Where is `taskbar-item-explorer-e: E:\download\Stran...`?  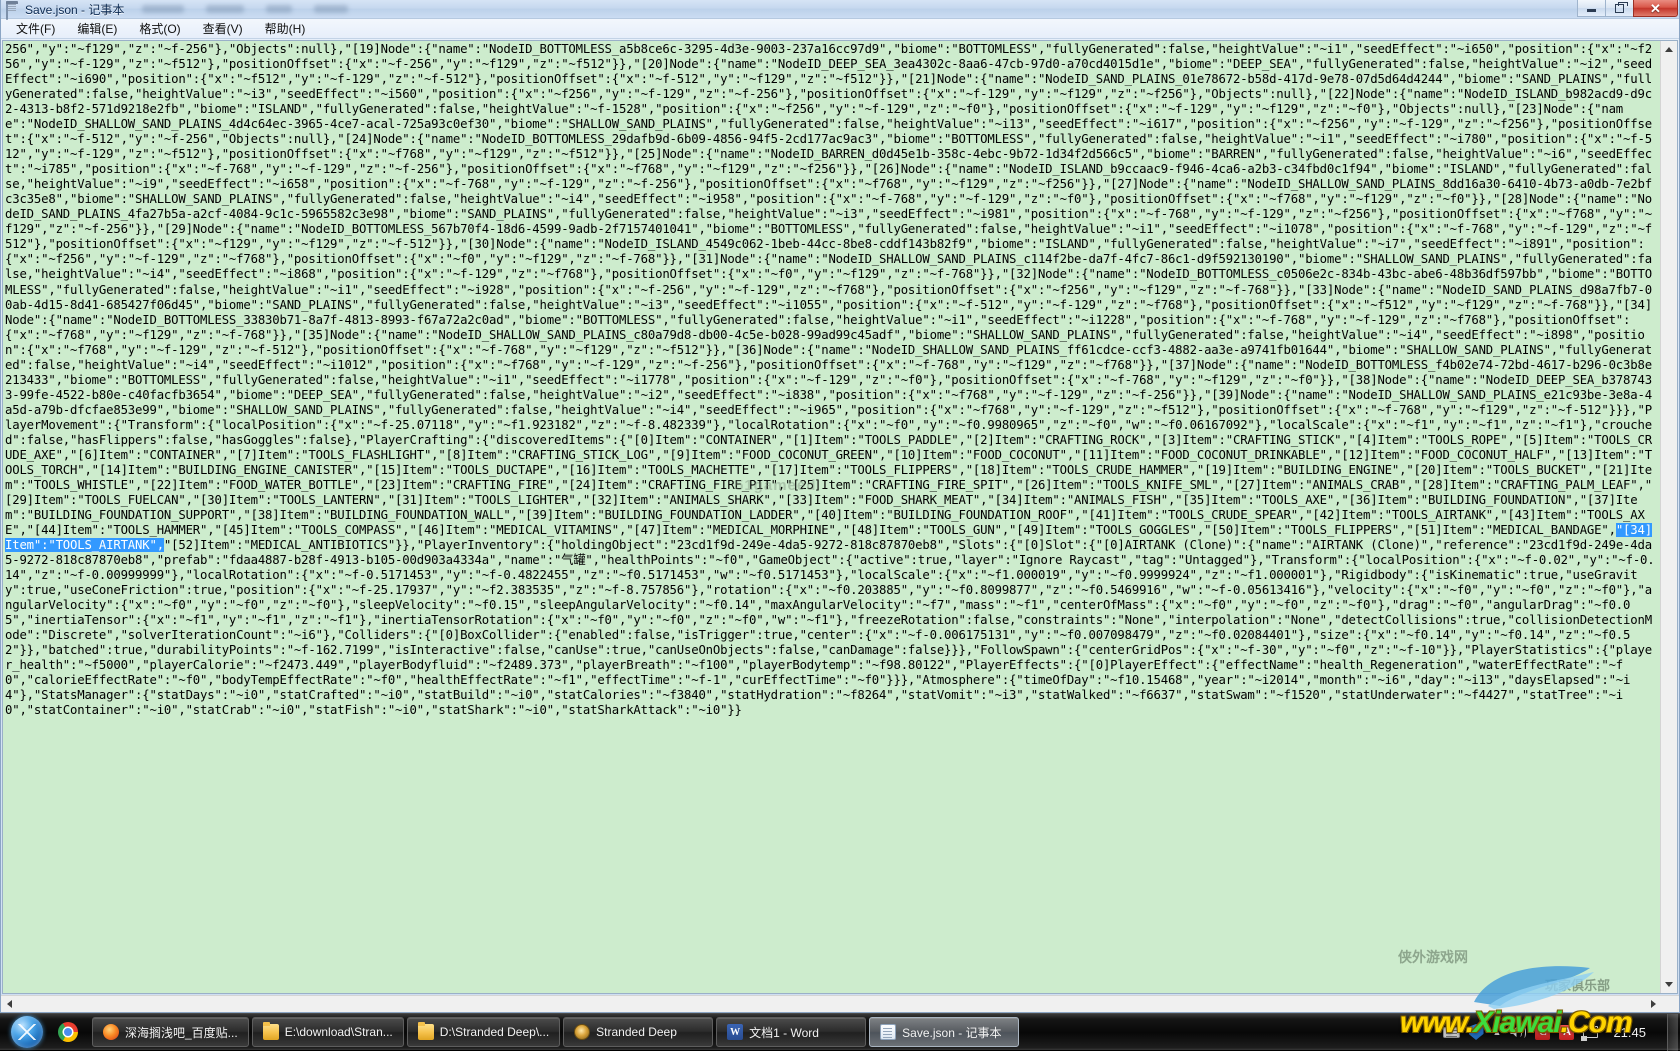
taskbar-item-explorer-e: E:\download\Stran... is located at coordinates (328, 1032).